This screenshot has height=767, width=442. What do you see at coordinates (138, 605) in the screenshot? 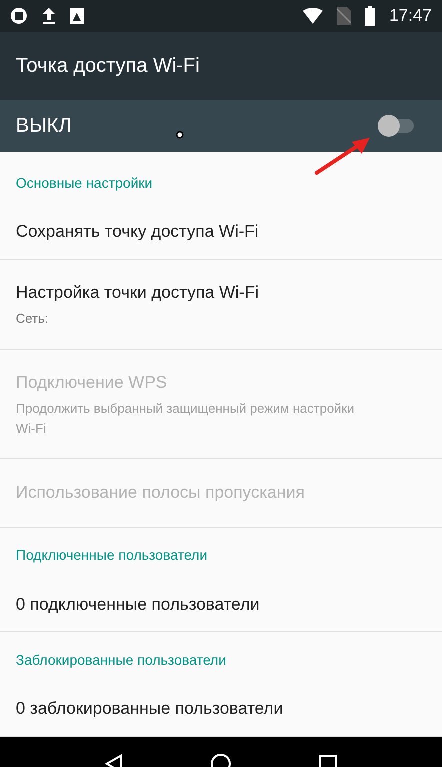
I see `item-title: 0 подключенные пользователи` at bounding box center [138, 605].